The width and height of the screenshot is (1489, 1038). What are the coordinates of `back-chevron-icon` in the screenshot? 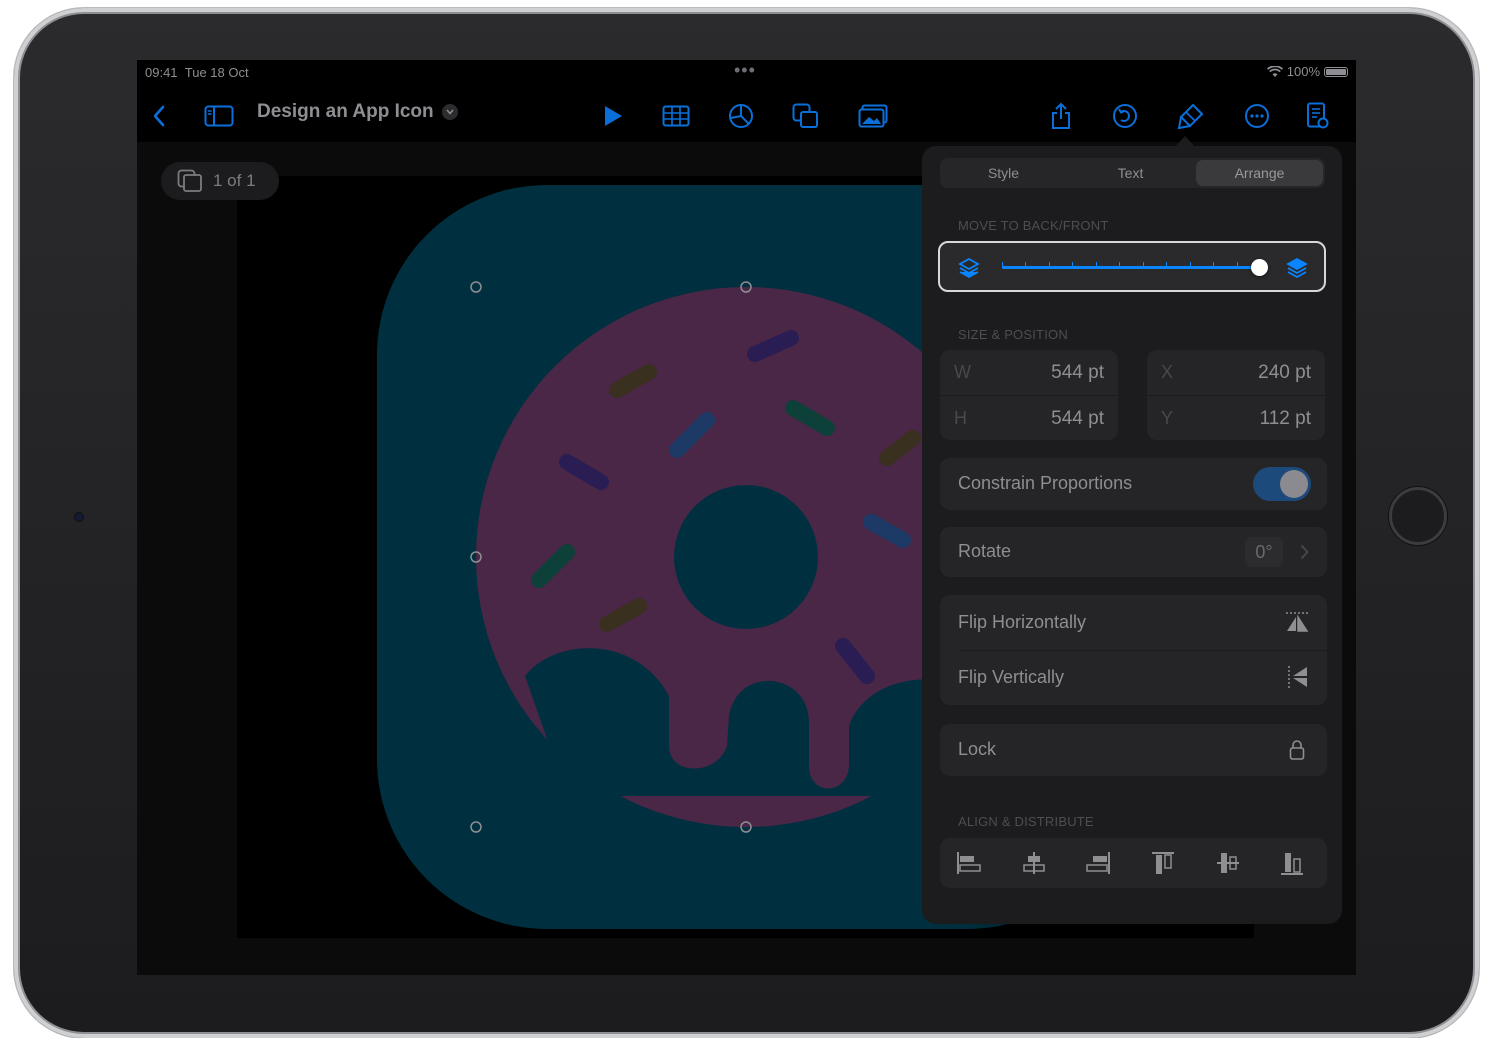 It's located at (159, 116).